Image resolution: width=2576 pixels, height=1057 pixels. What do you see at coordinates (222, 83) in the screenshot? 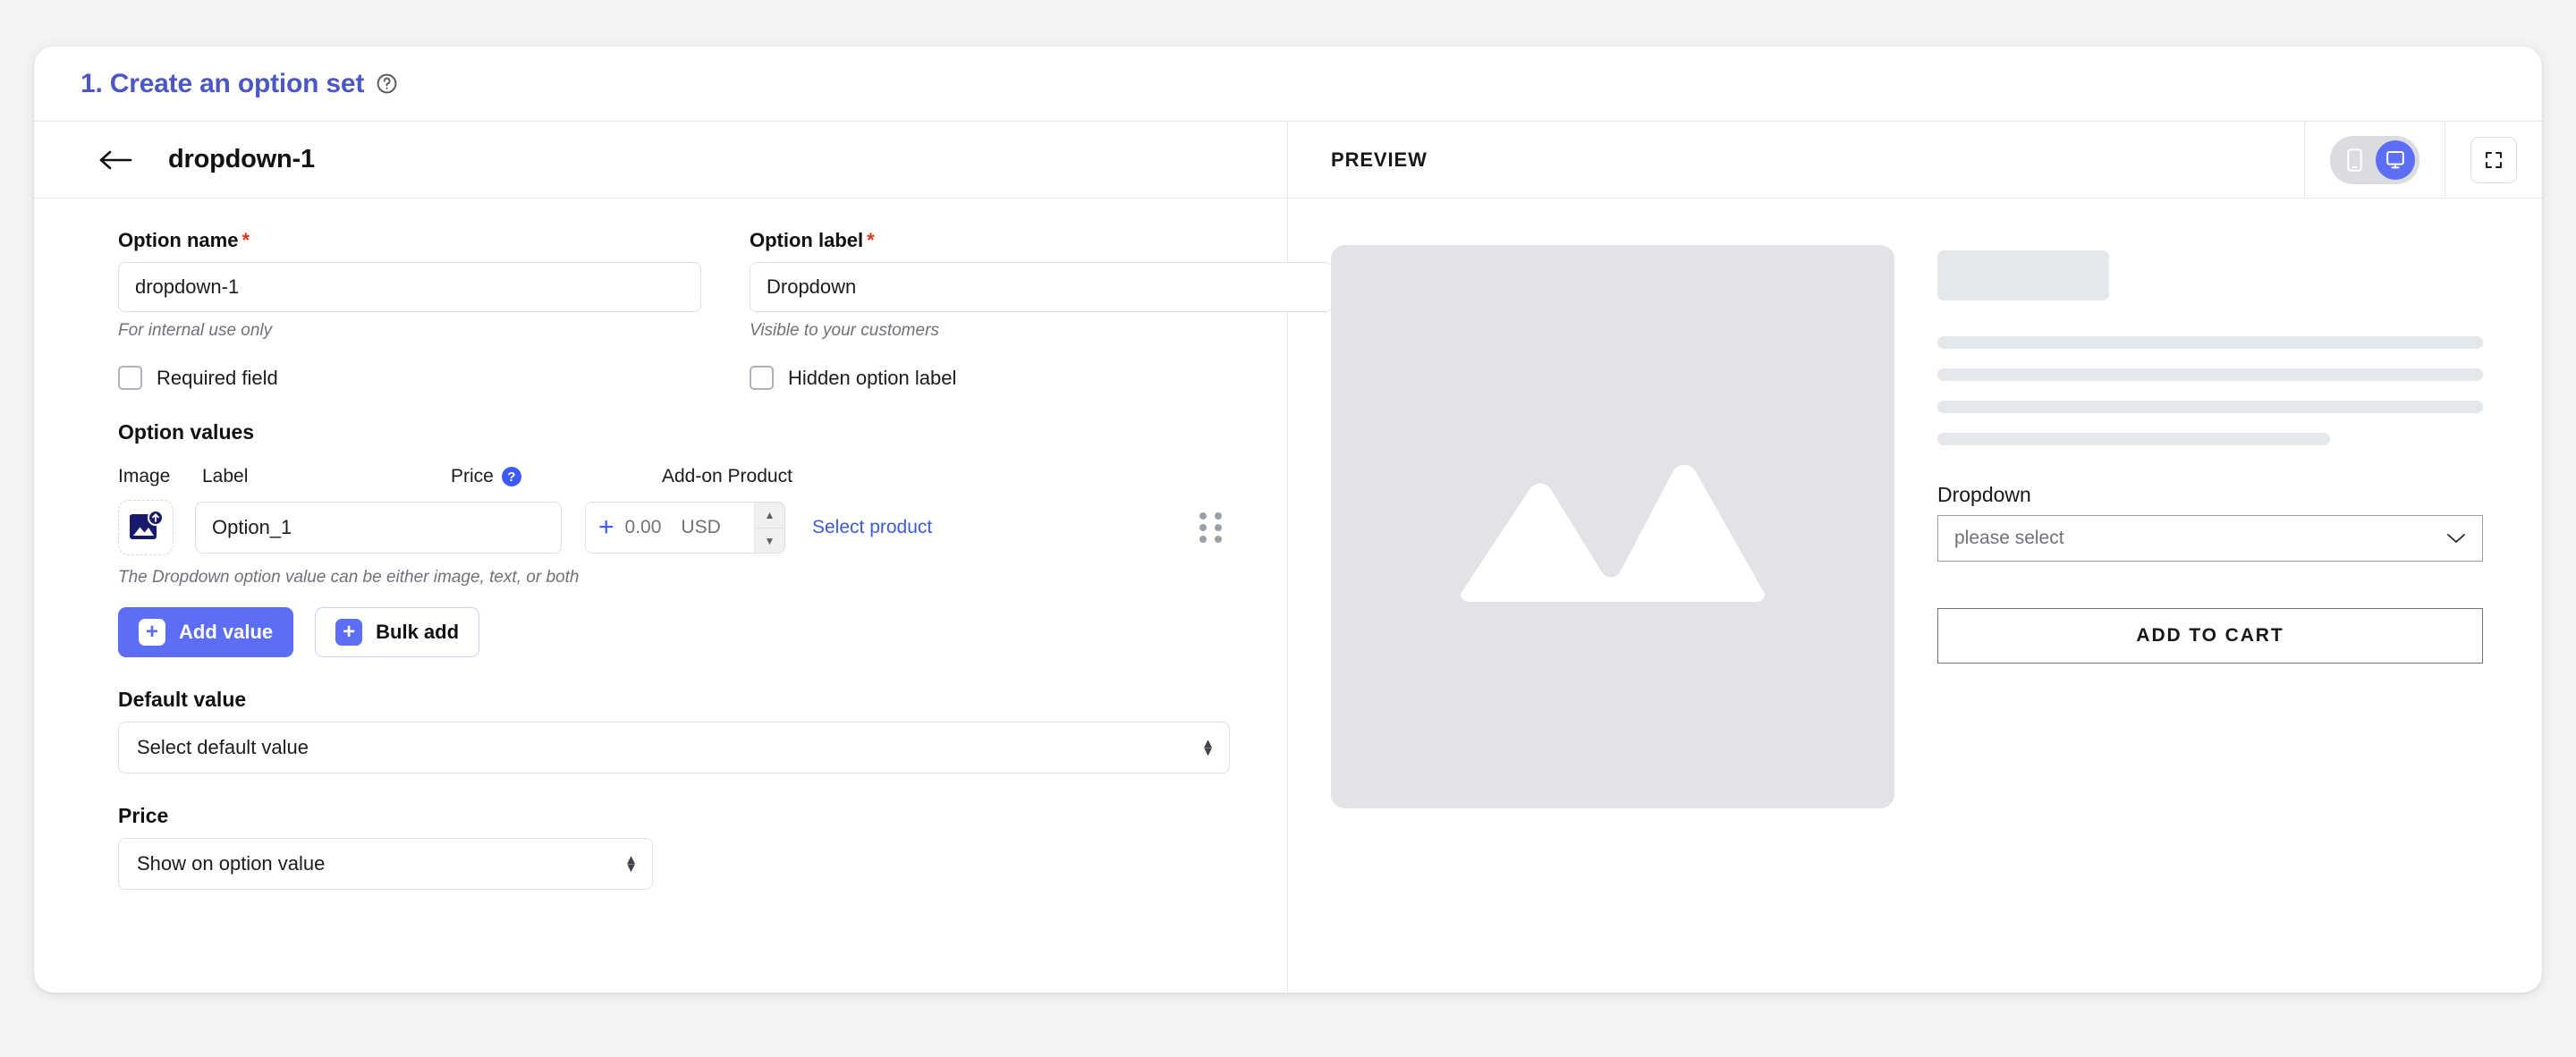
I see `page-title: 1. Create an option set` at bounding box center [222, 83].